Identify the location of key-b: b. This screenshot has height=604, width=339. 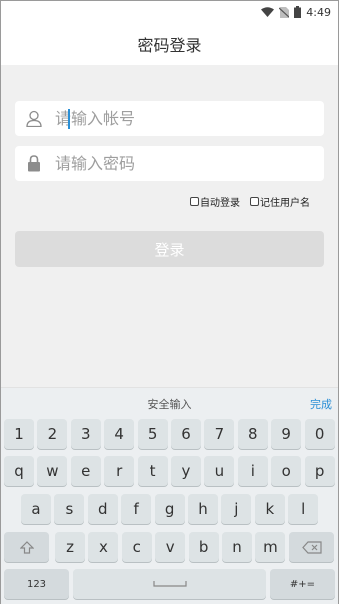
(203, 547).